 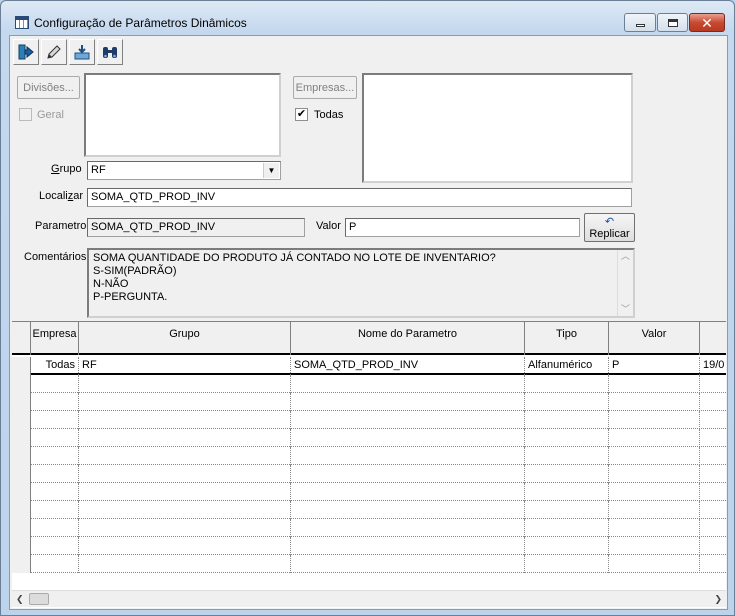 What do you see at coordinates (654, 366) in the screenshot?
I see `cell-valor: P` at bounding box center [654, 366].